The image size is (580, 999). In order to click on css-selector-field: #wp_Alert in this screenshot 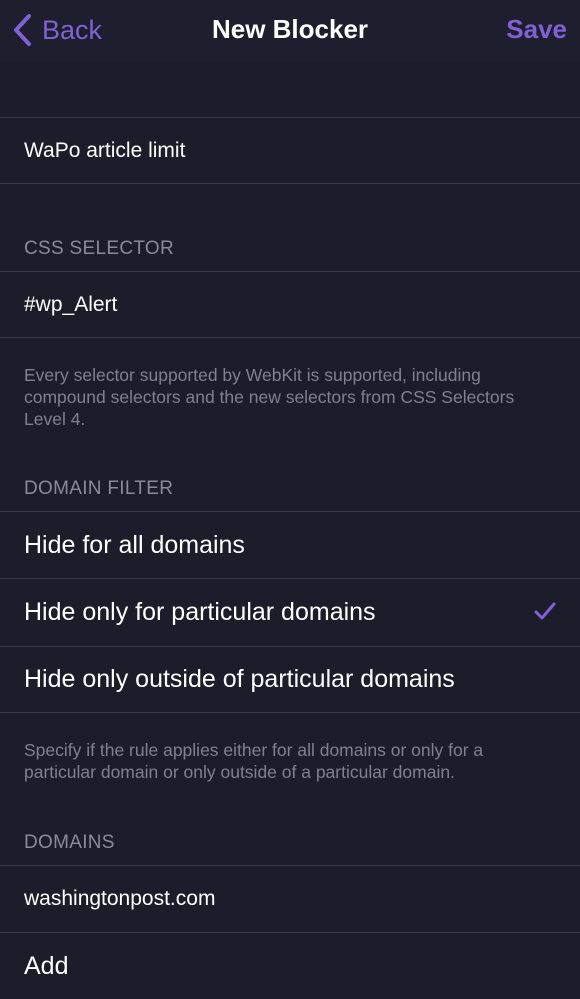, I will do `click(290, 304)`.